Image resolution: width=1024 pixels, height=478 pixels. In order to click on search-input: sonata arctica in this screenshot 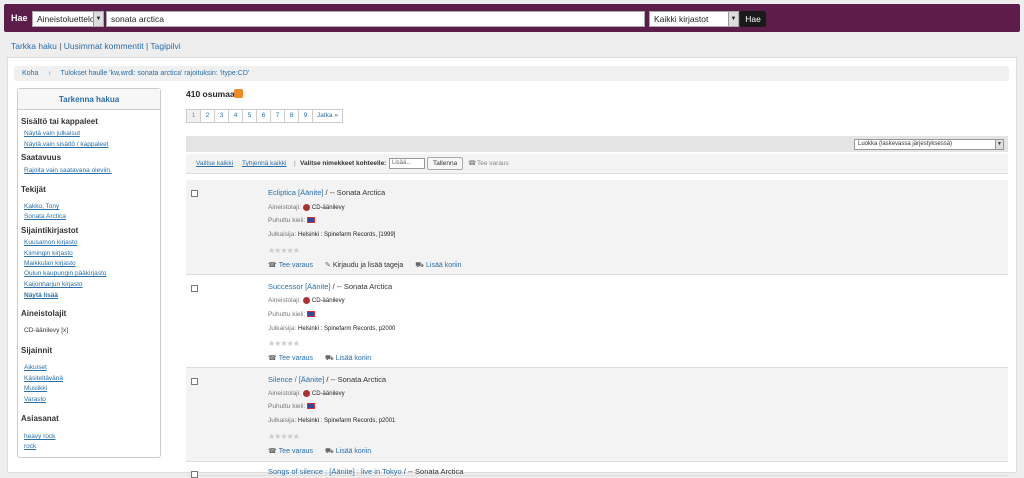, I will do `click(375, 19)`.